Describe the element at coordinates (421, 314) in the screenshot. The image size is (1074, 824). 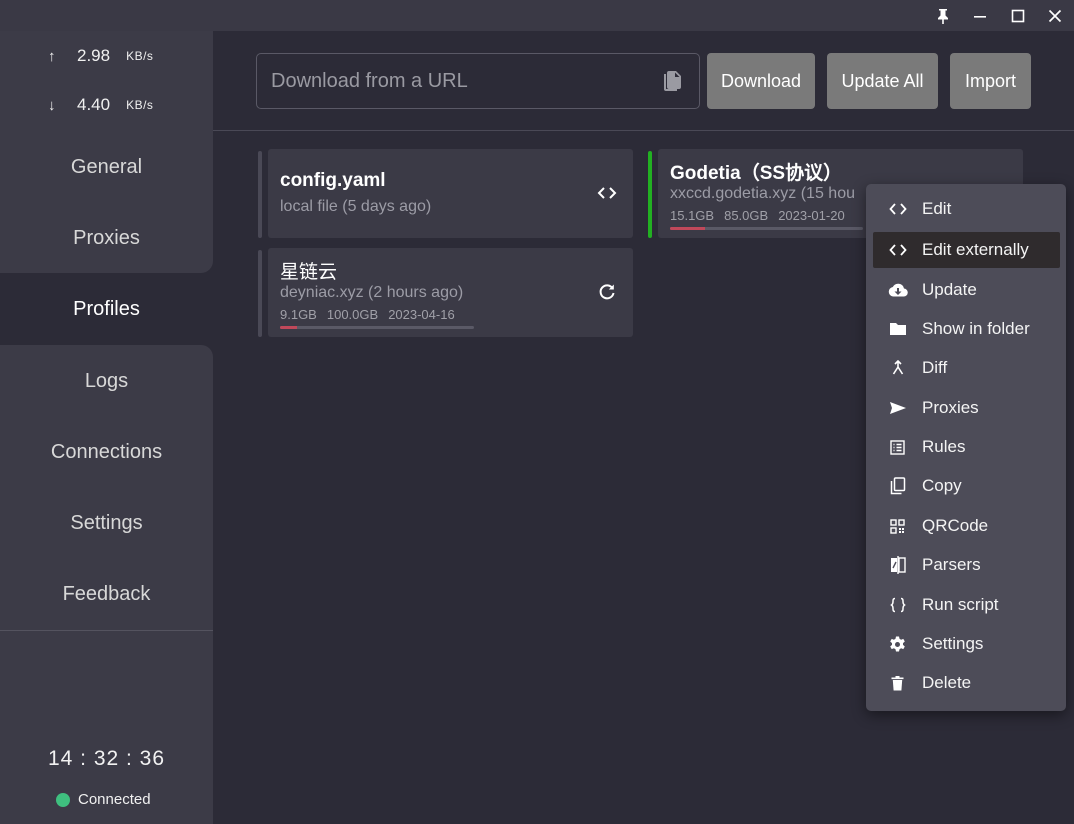
I see `expire-date: 2023-04-16` at that location.